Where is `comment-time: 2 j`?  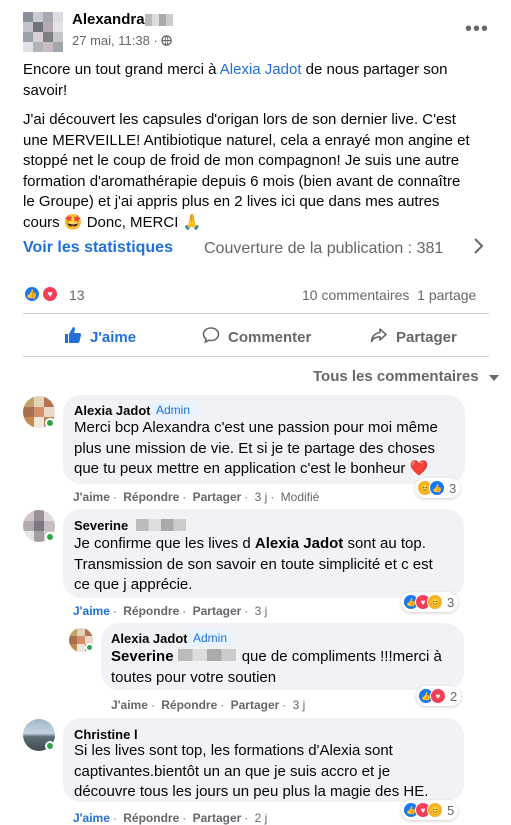 comment-time: 2 j is located at coordinates (261, 818).